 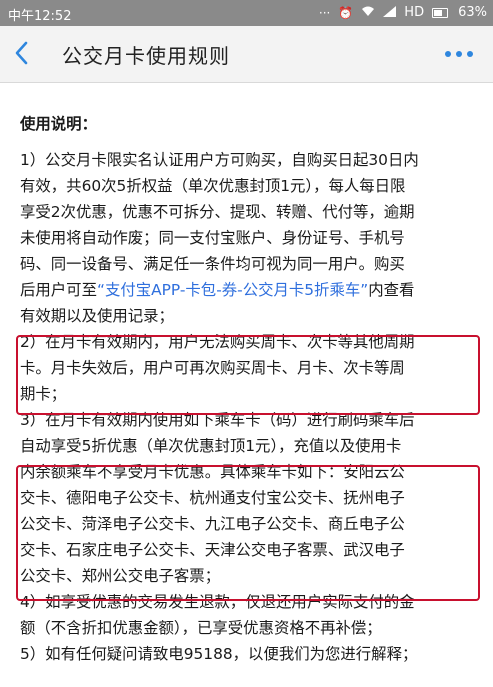 What do you see at coordinates (414, 12) in the screenshot?
I see `network-label: HD` at bounding box center [414, 12].